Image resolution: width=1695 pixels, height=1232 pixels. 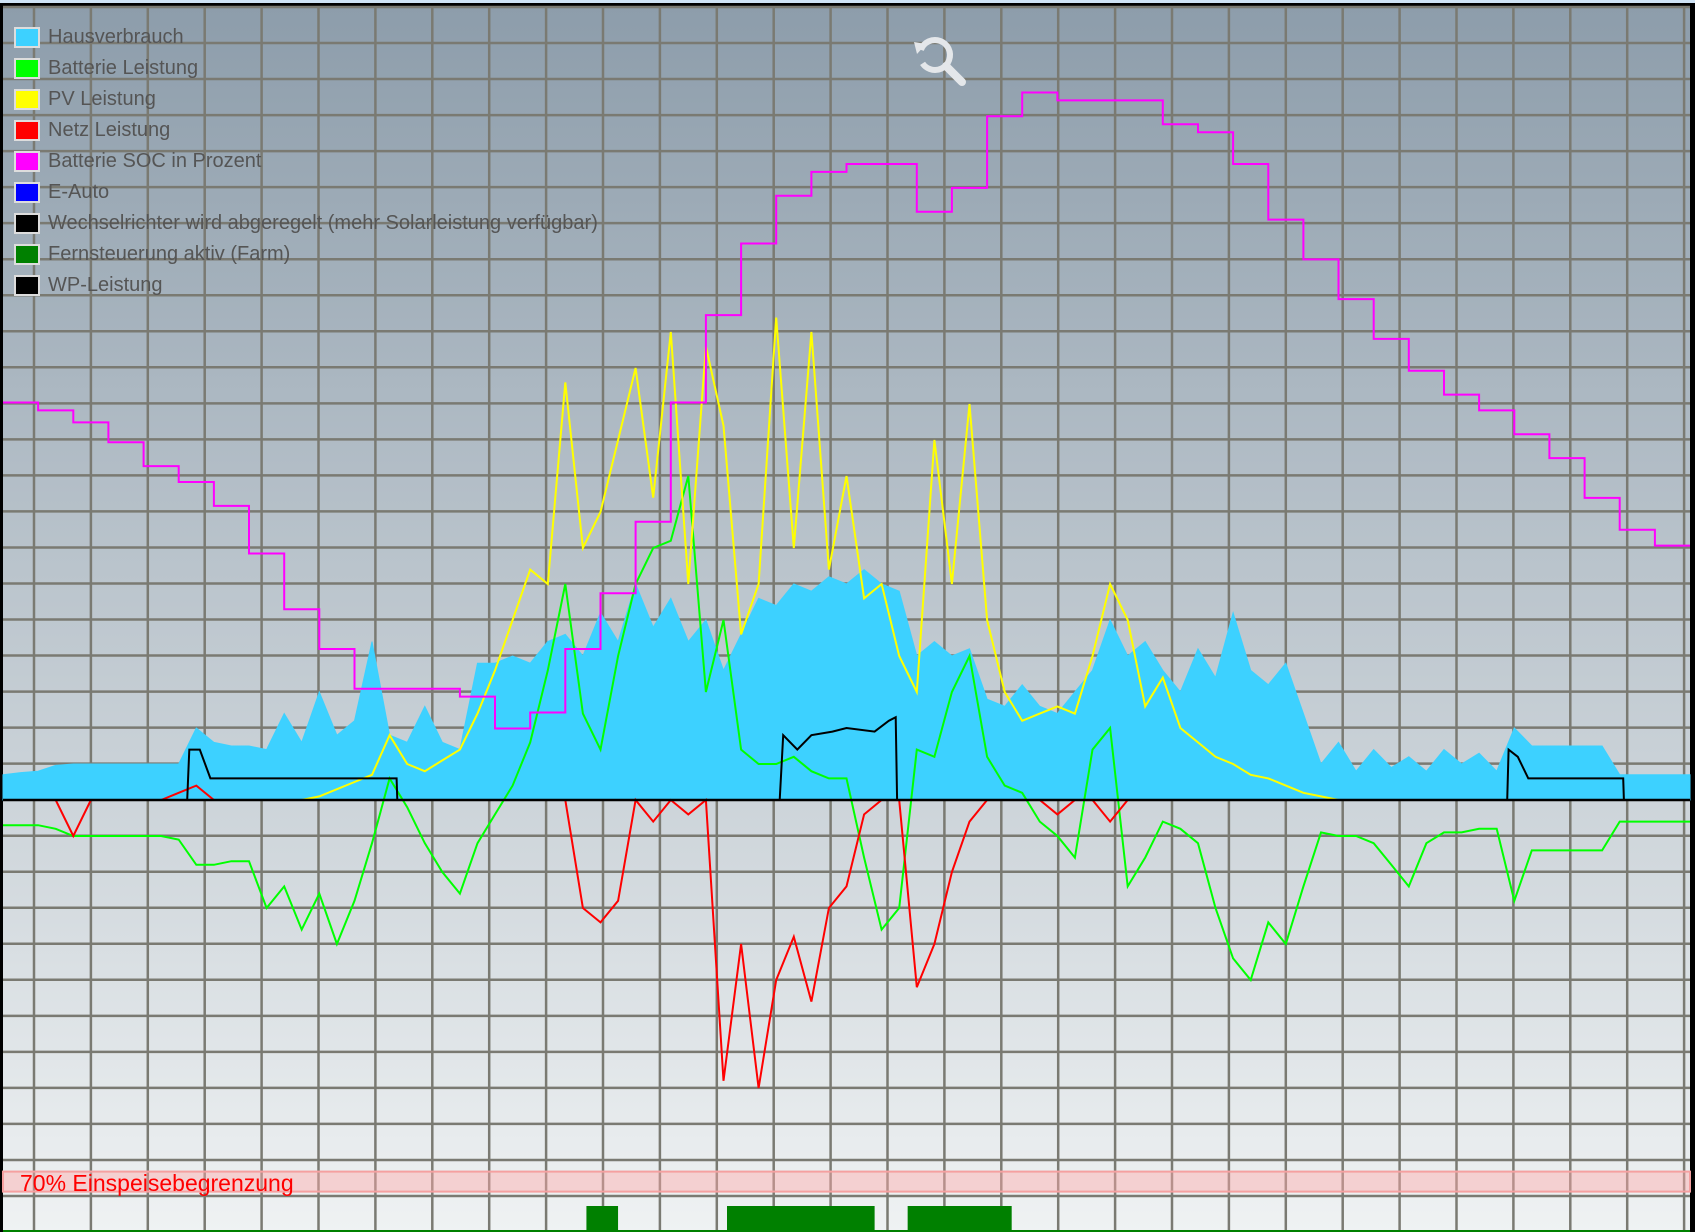 What do you see at coordinates (169, 254) in the screenshot?
I see `legend-label: Fernsteuerung aktiv (Farm)` at bounding box center [169, 254].